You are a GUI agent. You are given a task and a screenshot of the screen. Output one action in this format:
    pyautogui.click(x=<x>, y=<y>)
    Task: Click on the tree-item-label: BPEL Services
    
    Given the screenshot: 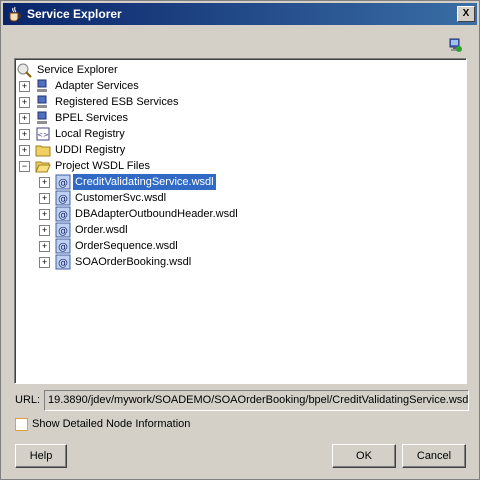 What is the action you would take?
    pyautogui.click(x=91, y=118)
    